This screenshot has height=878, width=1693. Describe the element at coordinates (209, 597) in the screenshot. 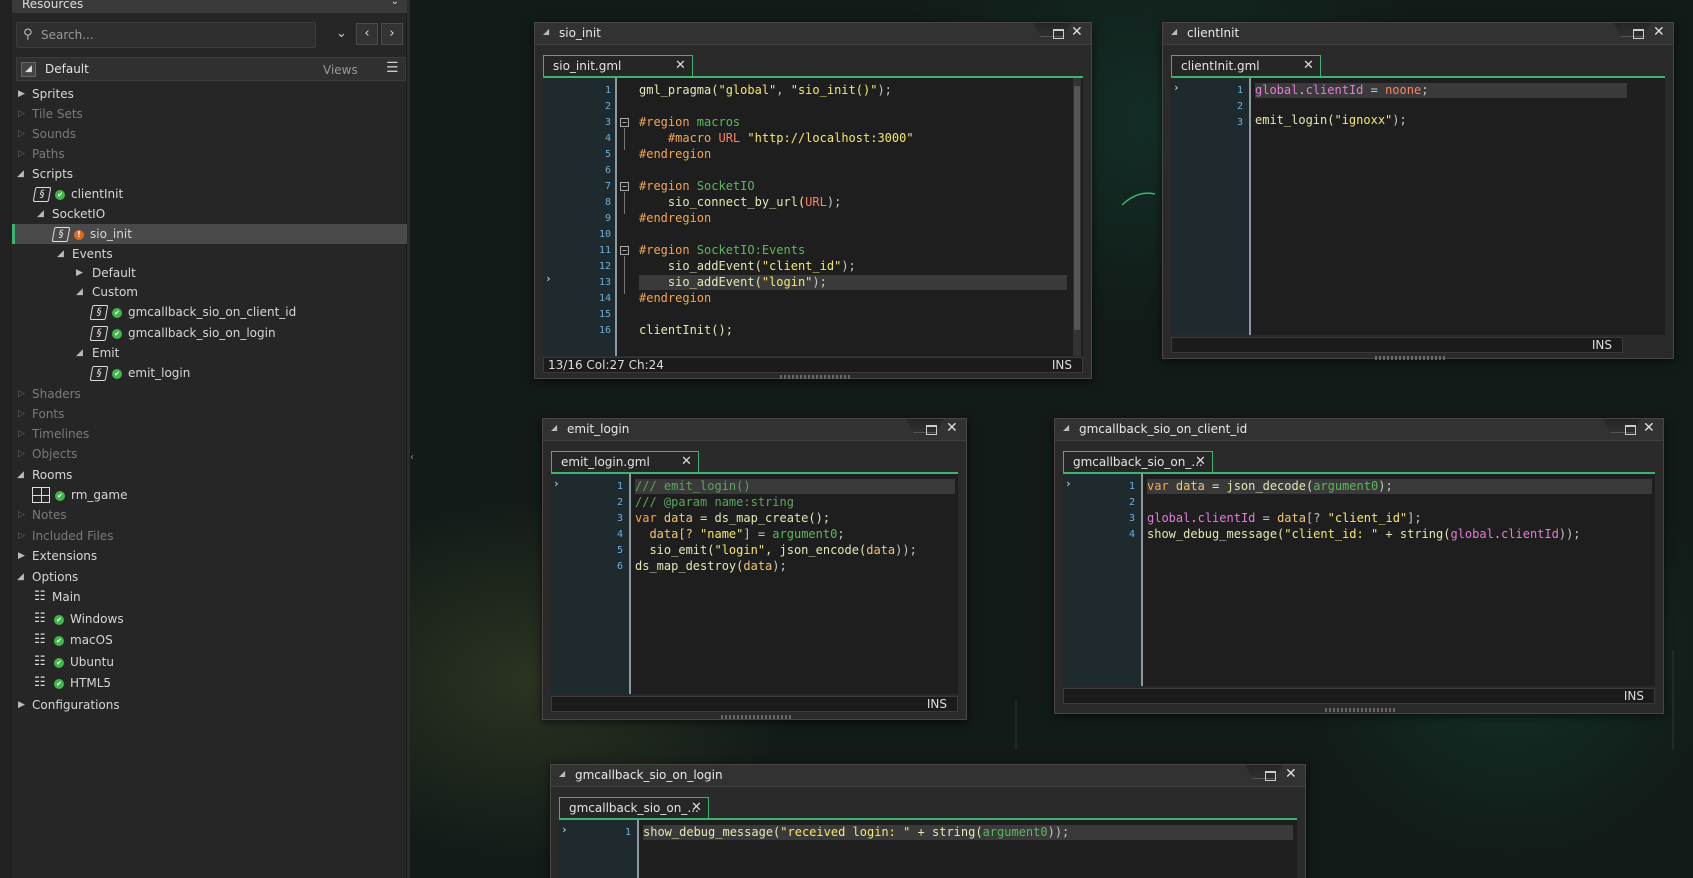

I see `tree-item-options-main: ☷ Main` at that location.